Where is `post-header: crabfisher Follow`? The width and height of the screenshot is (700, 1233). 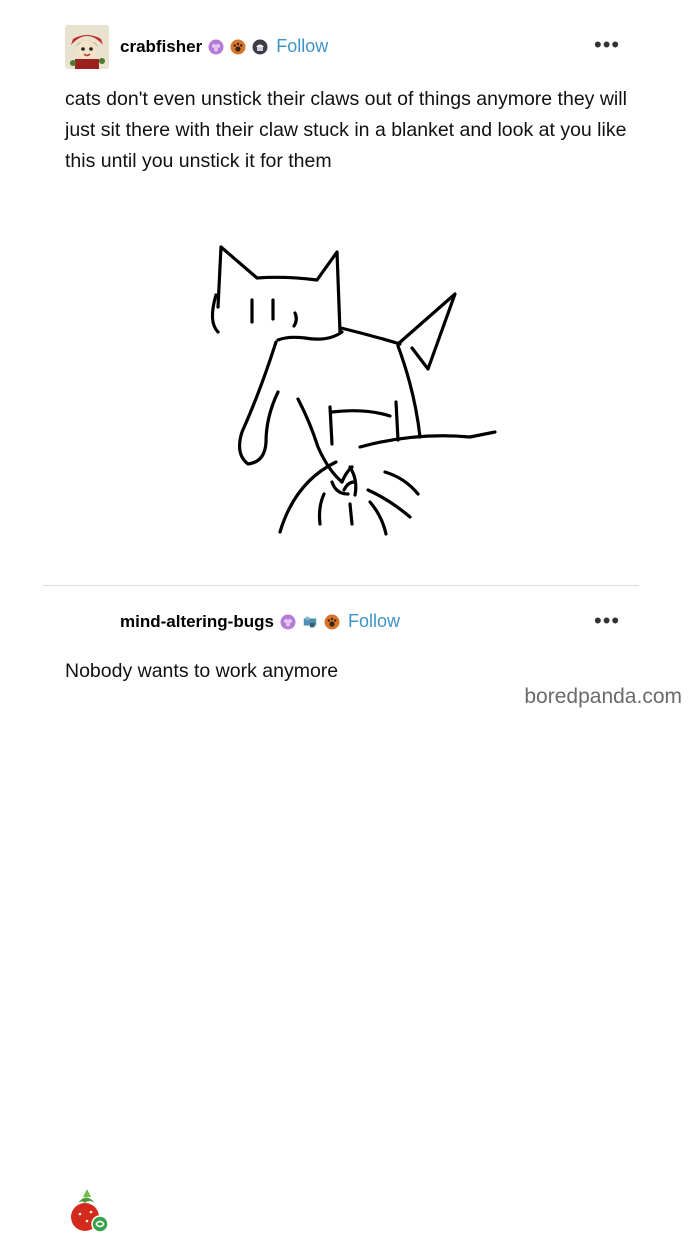
post-header: crabfisher Follow is located at coordinates (224, 46).